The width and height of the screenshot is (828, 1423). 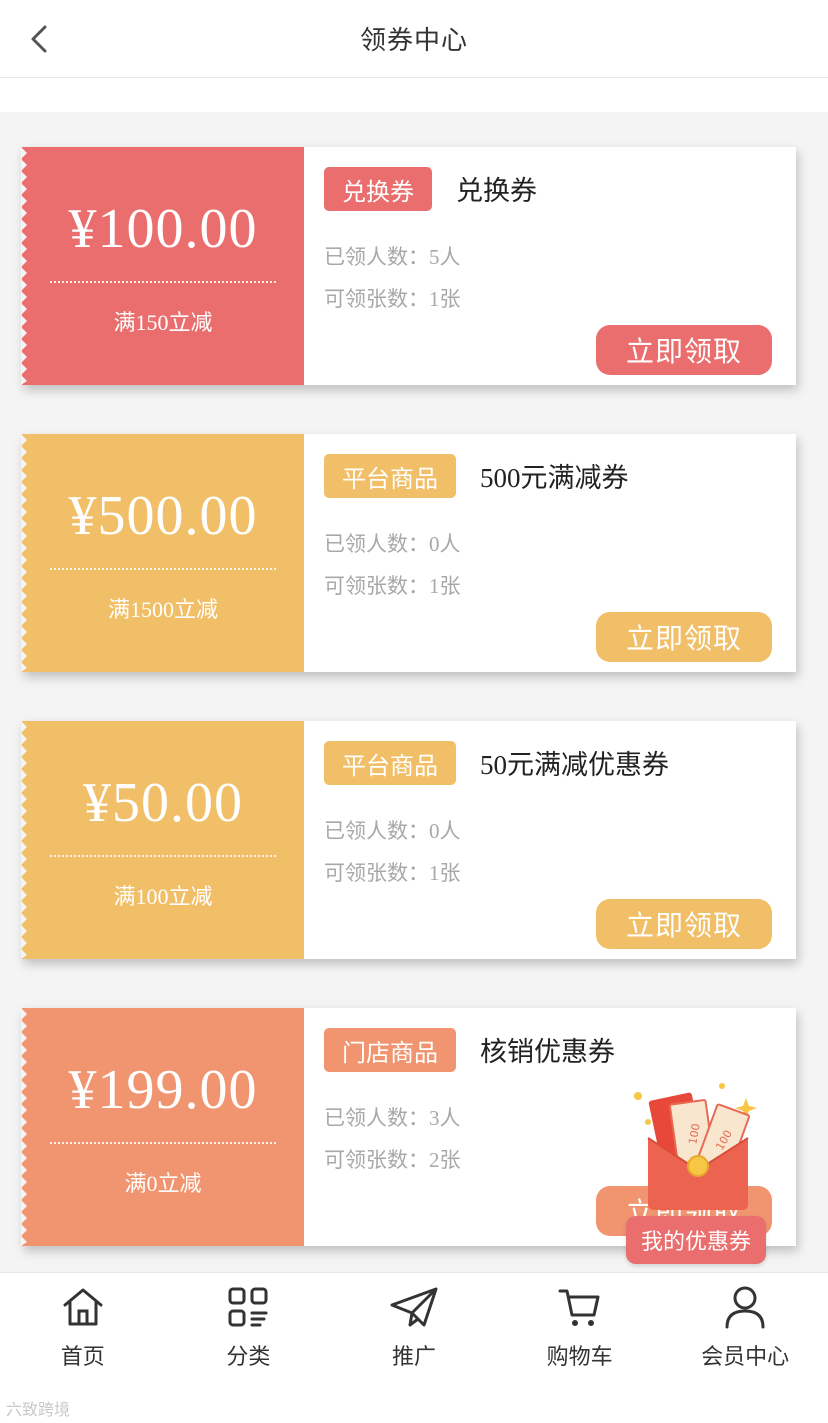 What do you see at coordinates (162, 609) in the screenshot?
I see `coupon-condition: 满1500立减` at bounding box center [162, 609].